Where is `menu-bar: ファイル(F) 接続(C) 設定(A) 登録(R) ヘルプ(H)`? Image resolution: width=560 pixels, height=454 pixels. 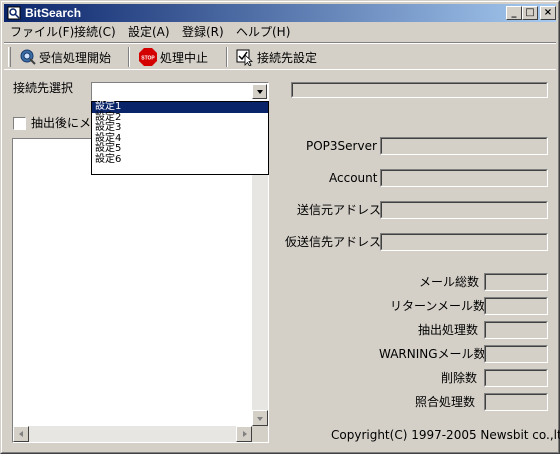
menu-bar: ファイル(F) 接続(C) 設定(A) 登録(R) ヘルプ(H) is located at coordinates (280, 32).